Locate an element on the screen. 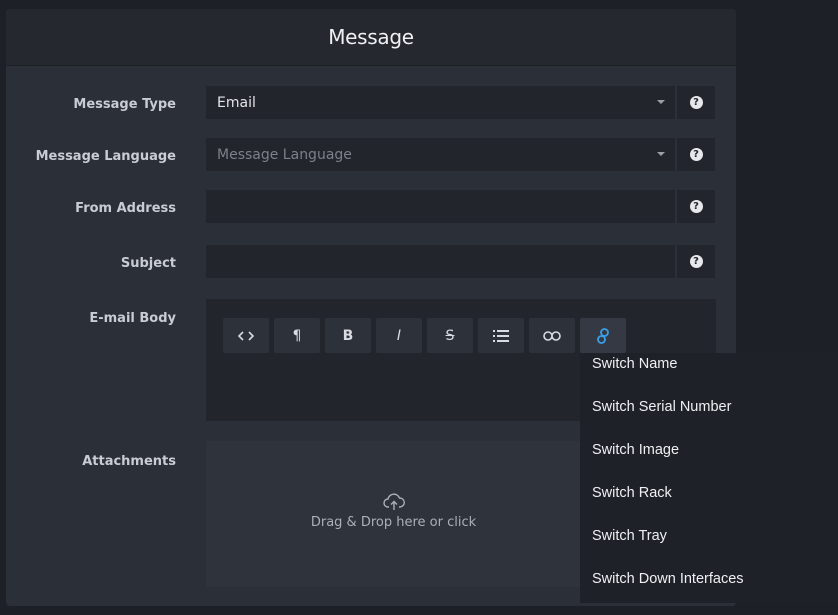 This screenshot has height=615, width=838. menu-item-switch-down-interfaces: Switch Down Interfaces is located at coordinates (709, 589).